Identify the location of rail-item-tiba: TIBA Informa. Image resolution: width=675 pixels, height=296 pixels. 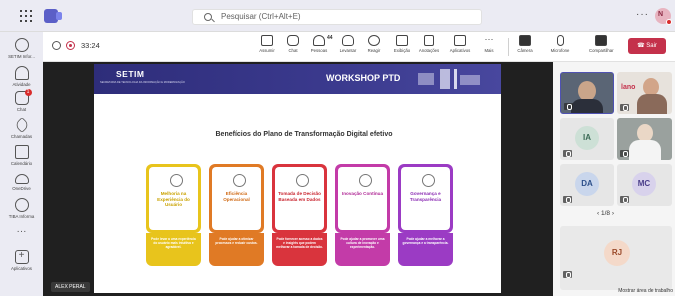
(21, 208).